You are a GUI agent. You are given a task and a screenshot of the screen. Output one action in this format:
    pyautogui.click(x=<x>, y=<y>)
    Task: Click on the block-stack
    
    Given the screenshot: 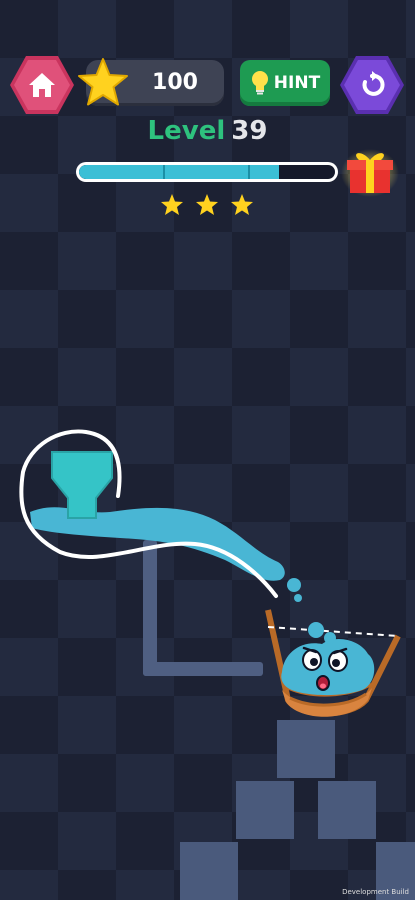 What is the action you would take?
    pyautogui.click(x=297, y=810)
    